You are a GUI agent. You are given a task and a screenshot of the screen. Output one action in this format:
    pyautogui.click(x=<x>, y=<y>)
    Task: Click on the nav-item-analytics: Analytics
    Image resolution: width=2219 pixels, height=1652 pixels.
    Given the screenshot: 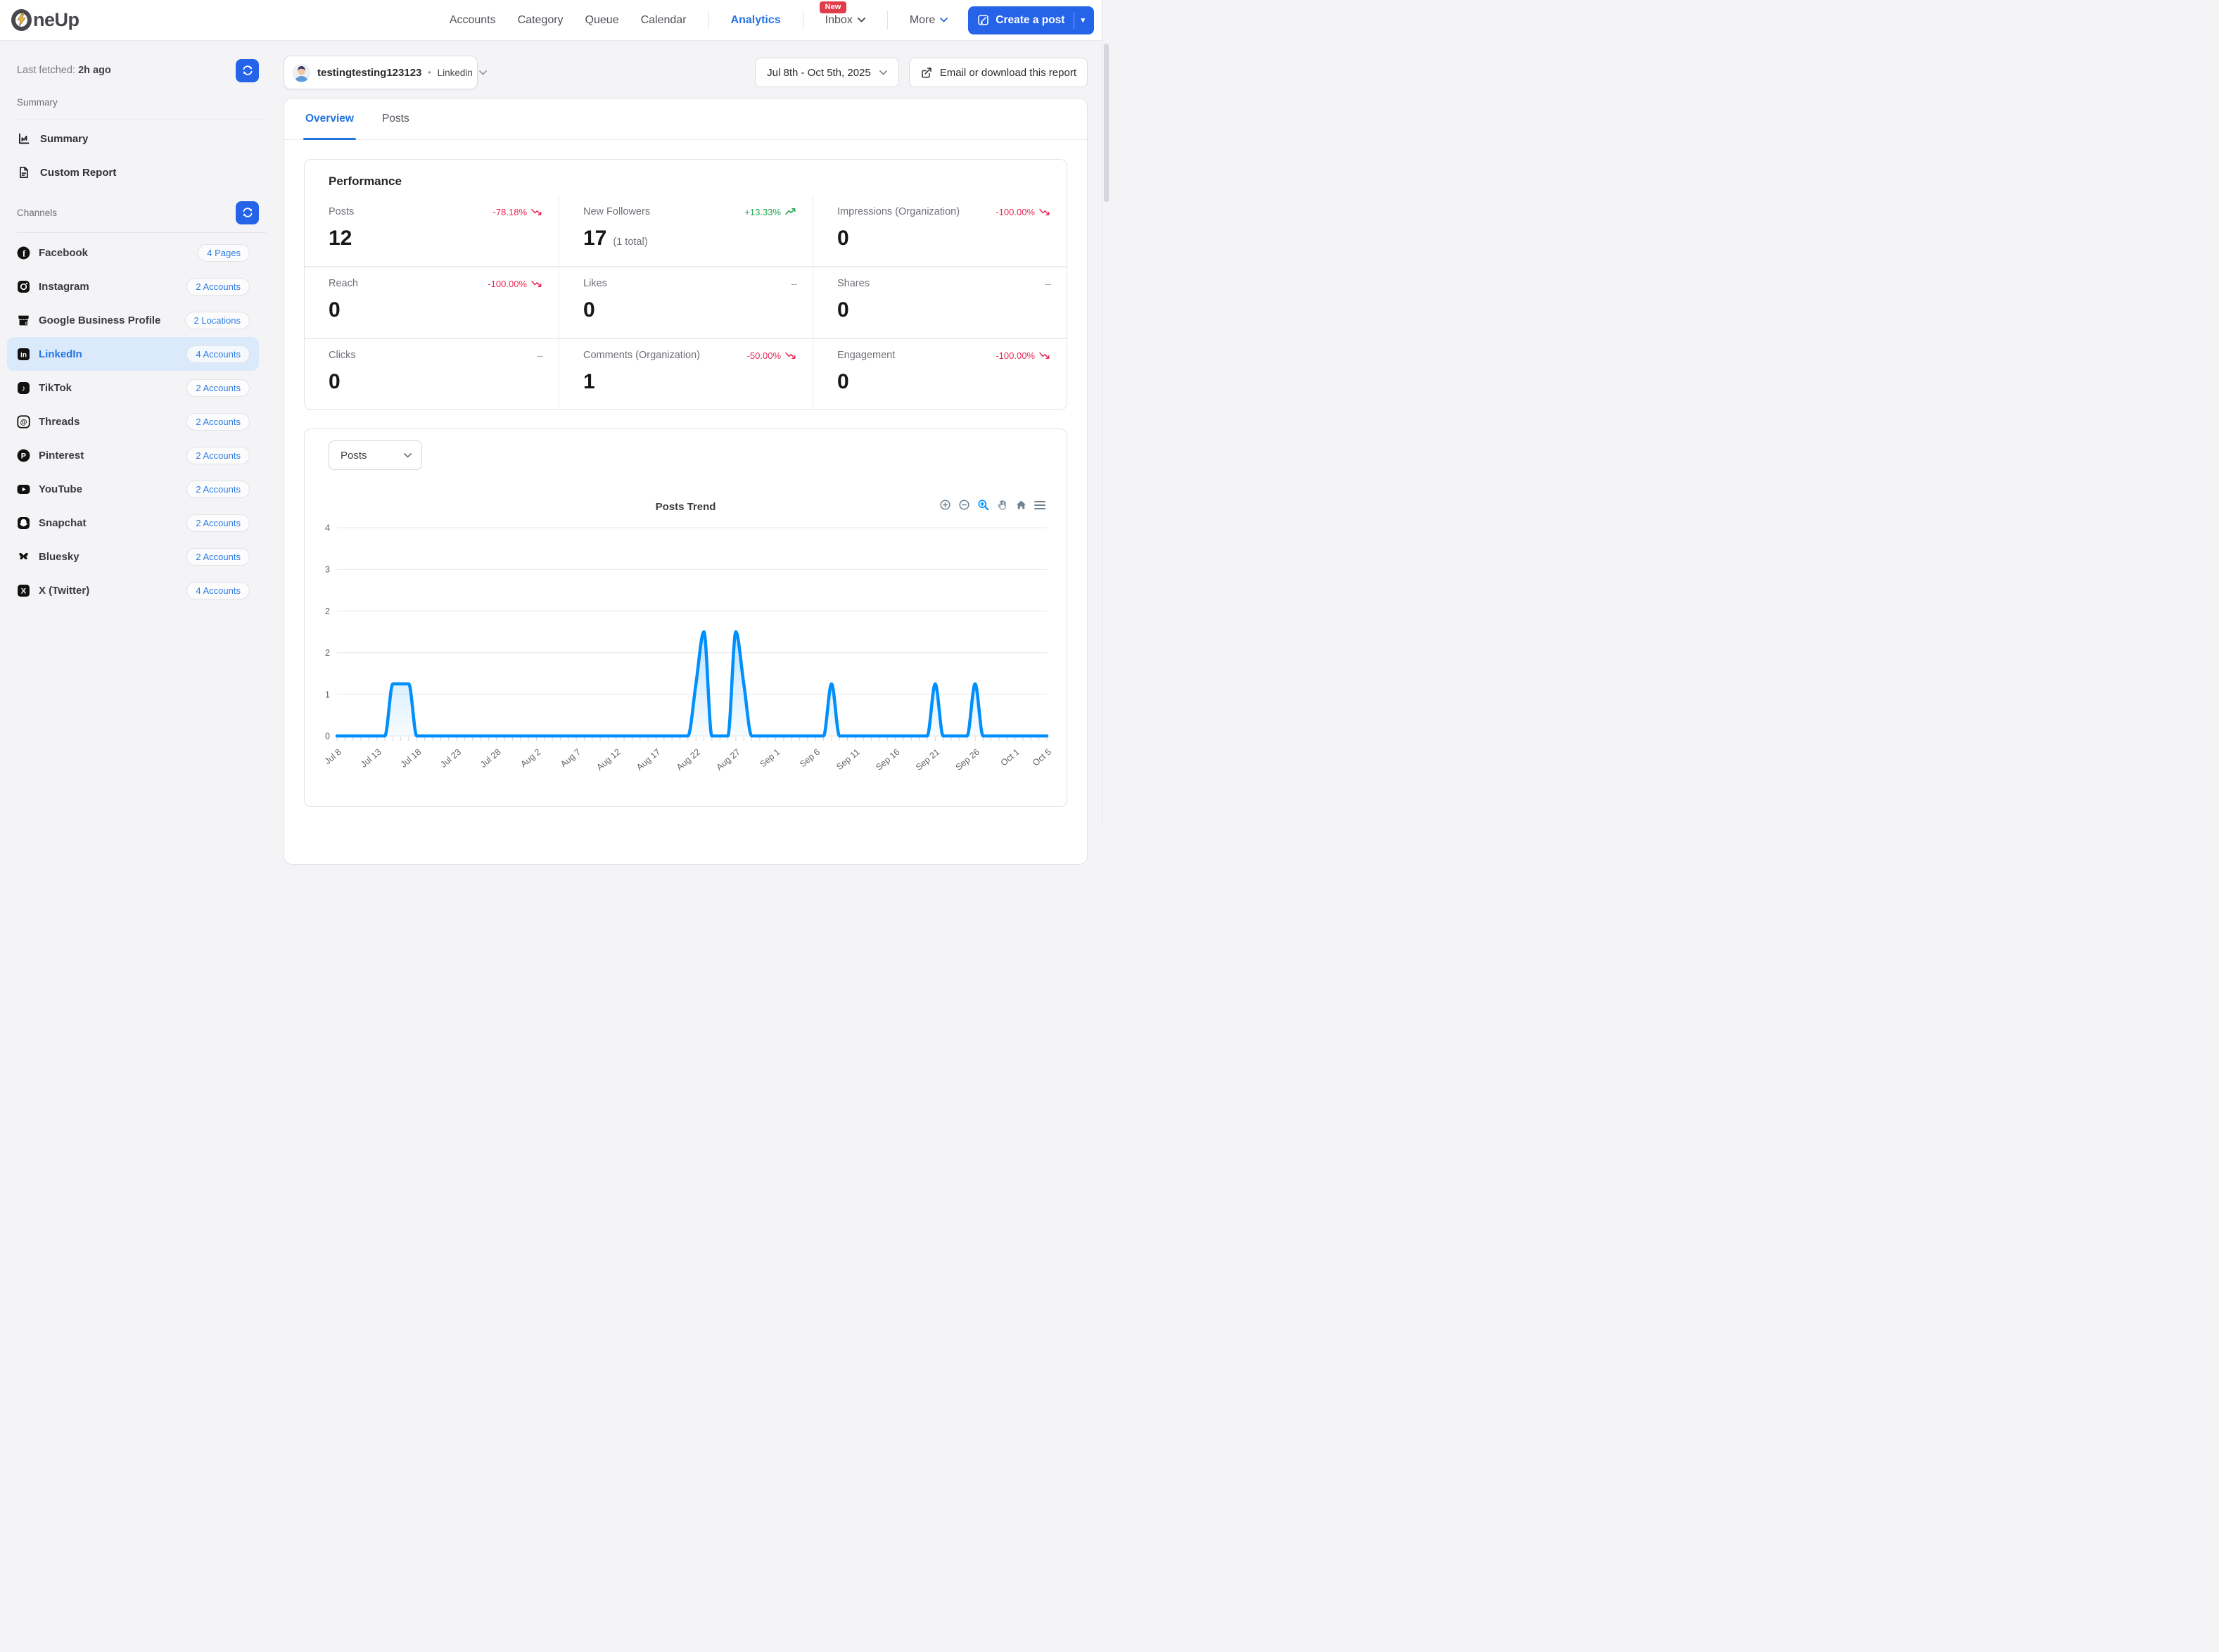 What is the action you would take?
    pyautogui.click(x=756, y=20)
    